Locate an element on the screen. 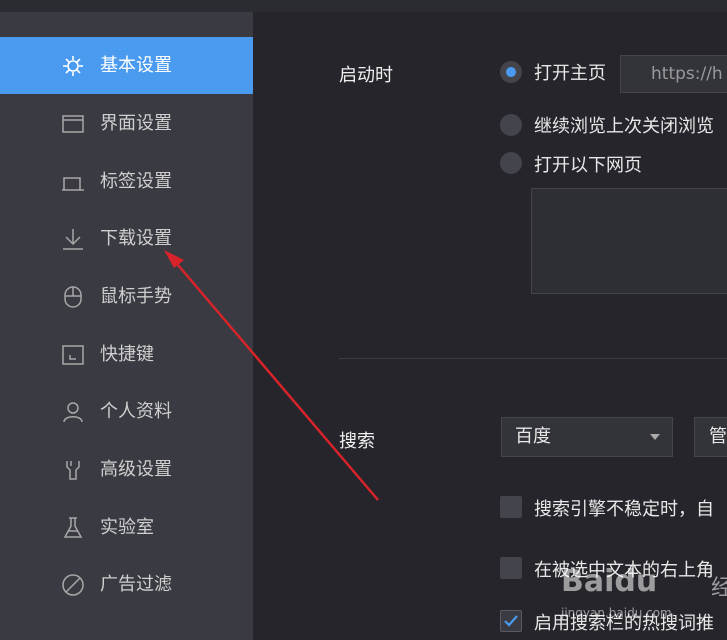 The image size is (727, 640). search-engine-select: 百度 is located at coordinates (587, 437).